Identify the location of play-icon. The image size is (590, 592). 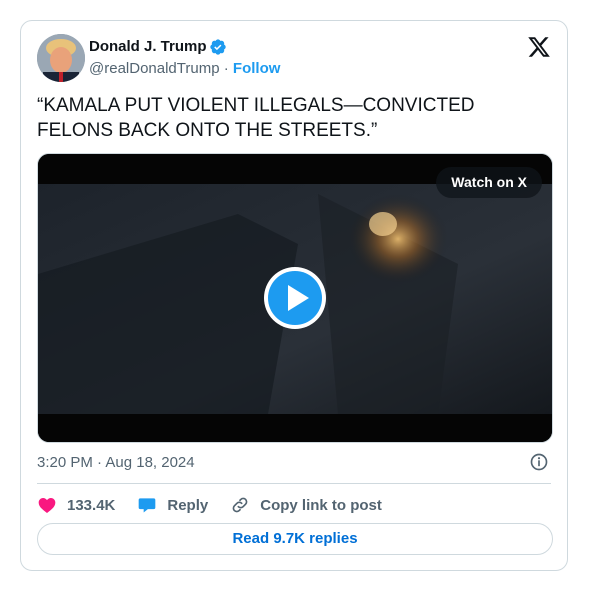
(295, 298).